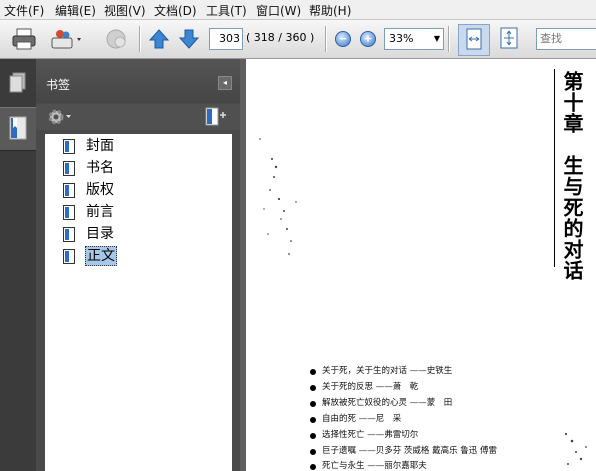  I want to click on new-bookmark-icon, so click(215, 116).